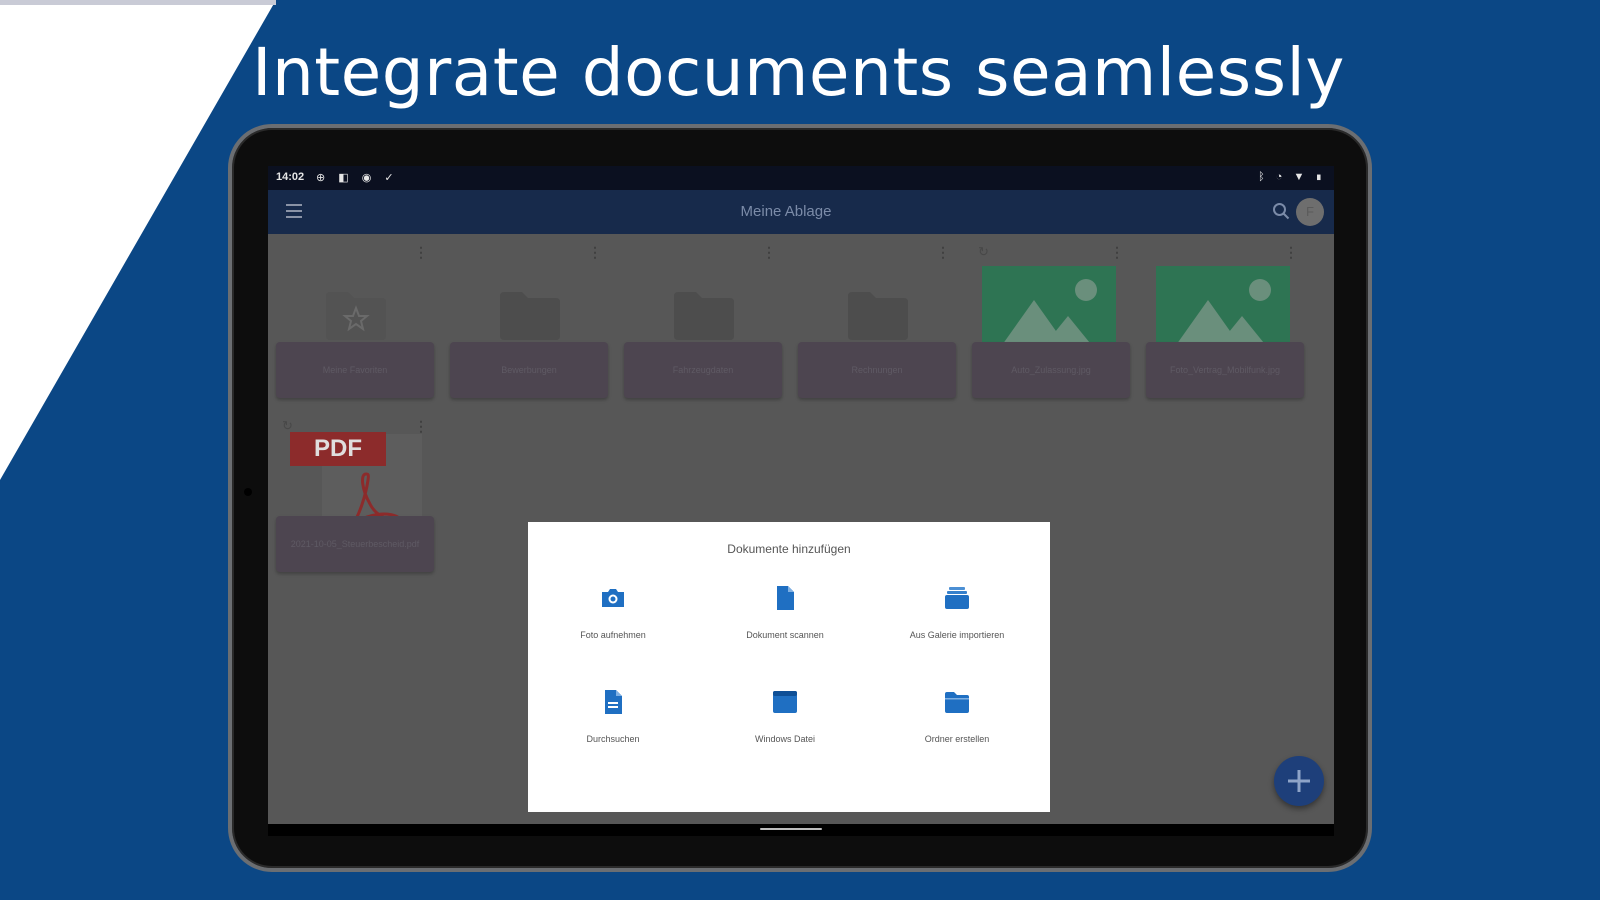  Describe the element at coordinates (356, 316) in the screenshot. I see `star-folder-icon` at that location.